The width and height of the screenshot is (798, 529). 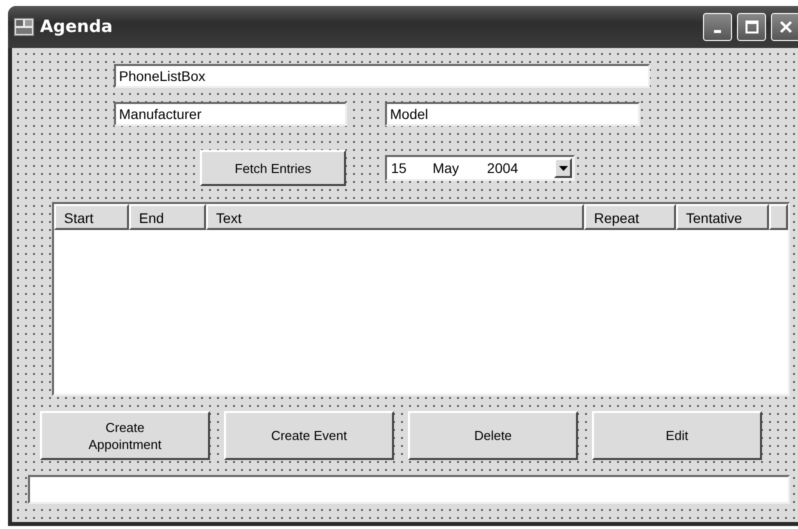 What do you see at coordinates (502, 168) in the screenshot?
I see `date-year: 2004` at bounding box center [502, 168].